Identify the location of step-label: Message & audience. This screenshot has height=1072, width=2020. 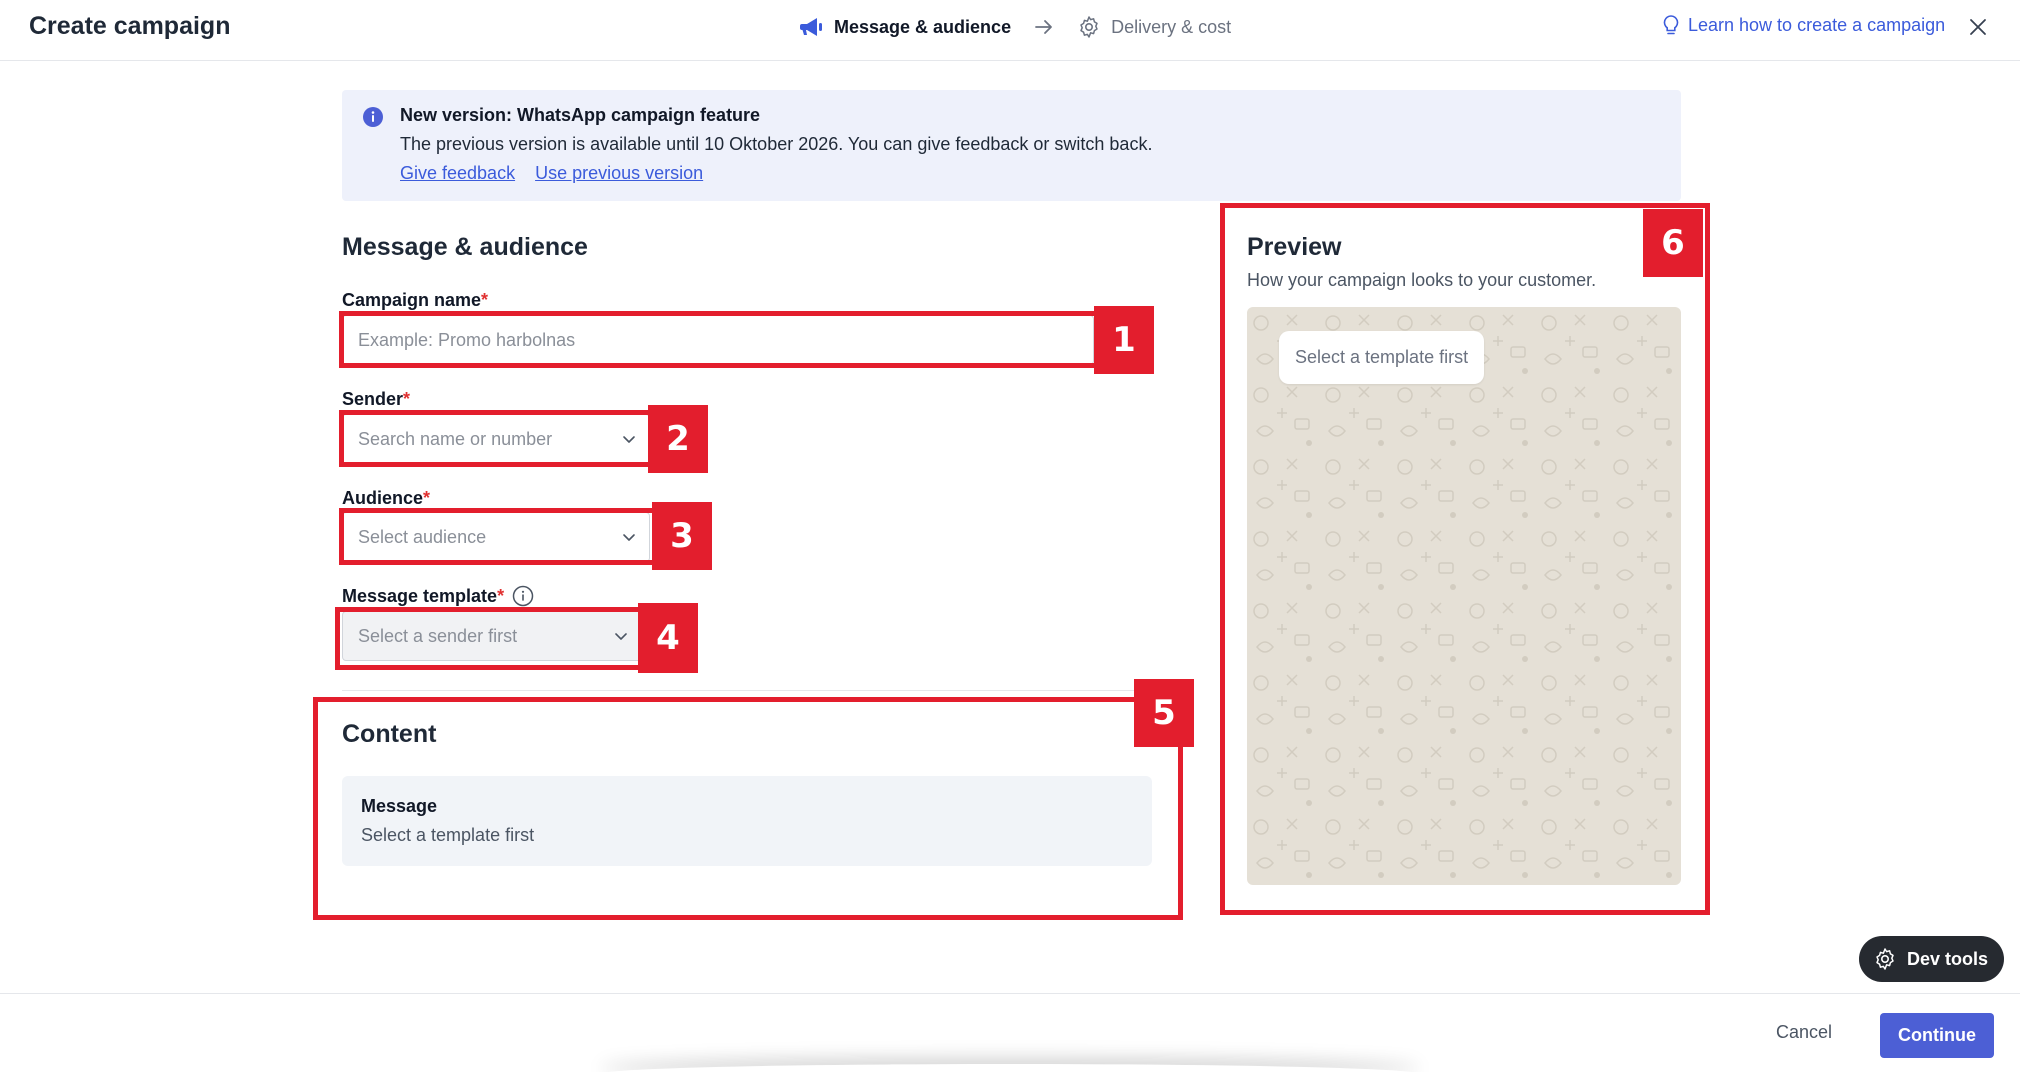
(923, 26).